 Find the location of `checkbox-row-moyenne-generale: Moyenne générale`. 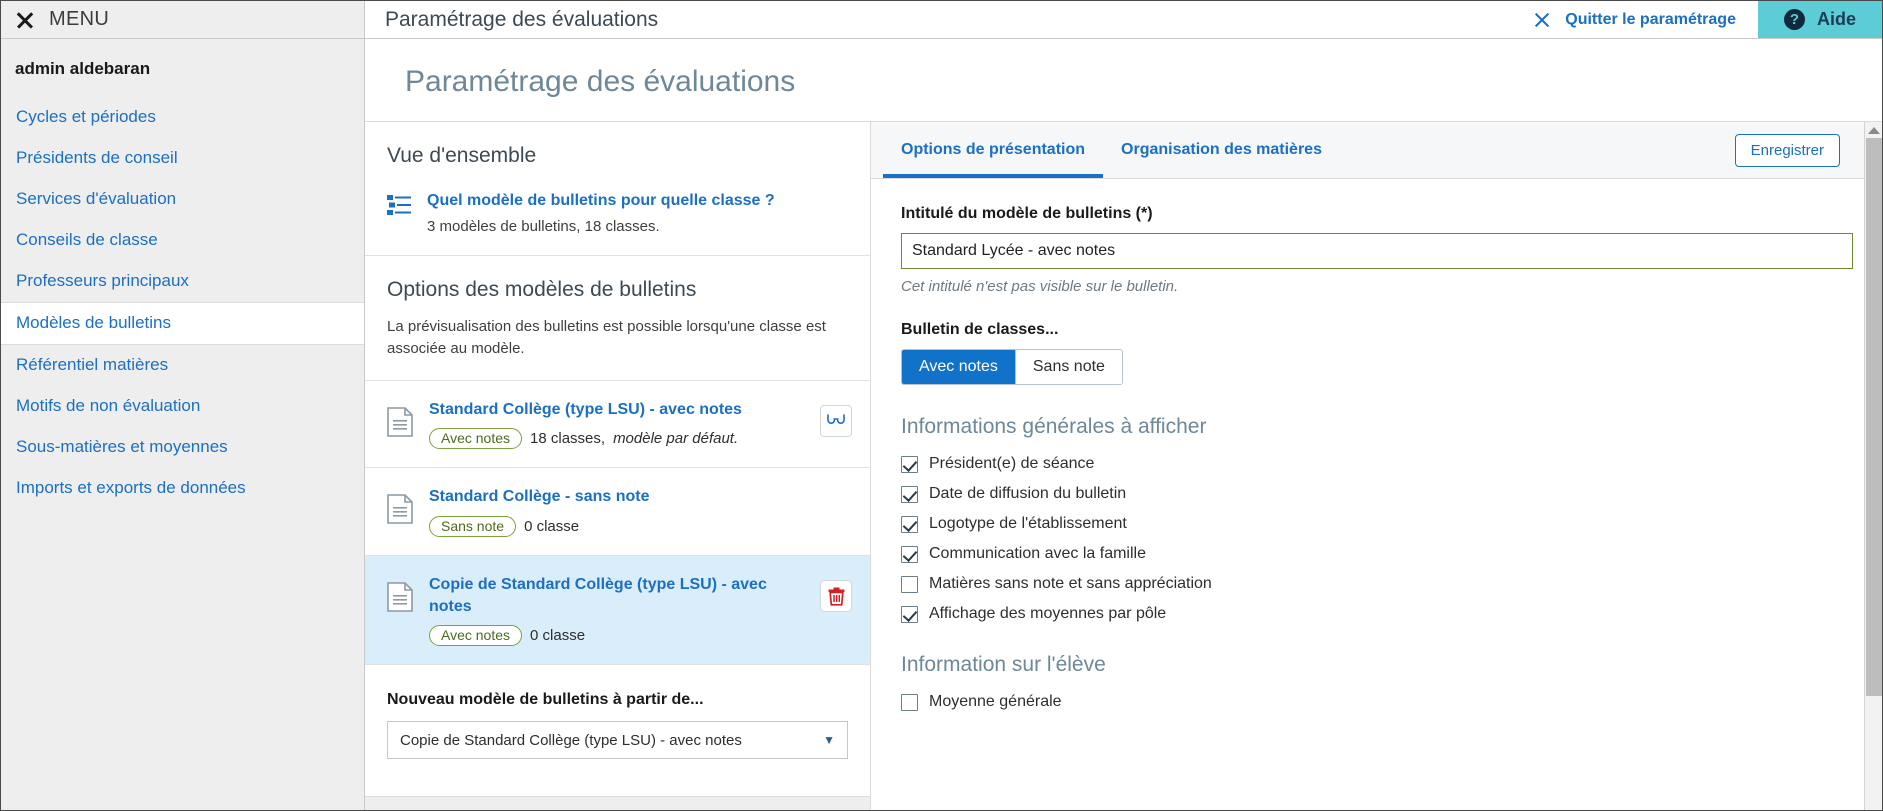

checkbox-row-moyenne-generale: Moyenne générale is located at coordinates (1376, 702).